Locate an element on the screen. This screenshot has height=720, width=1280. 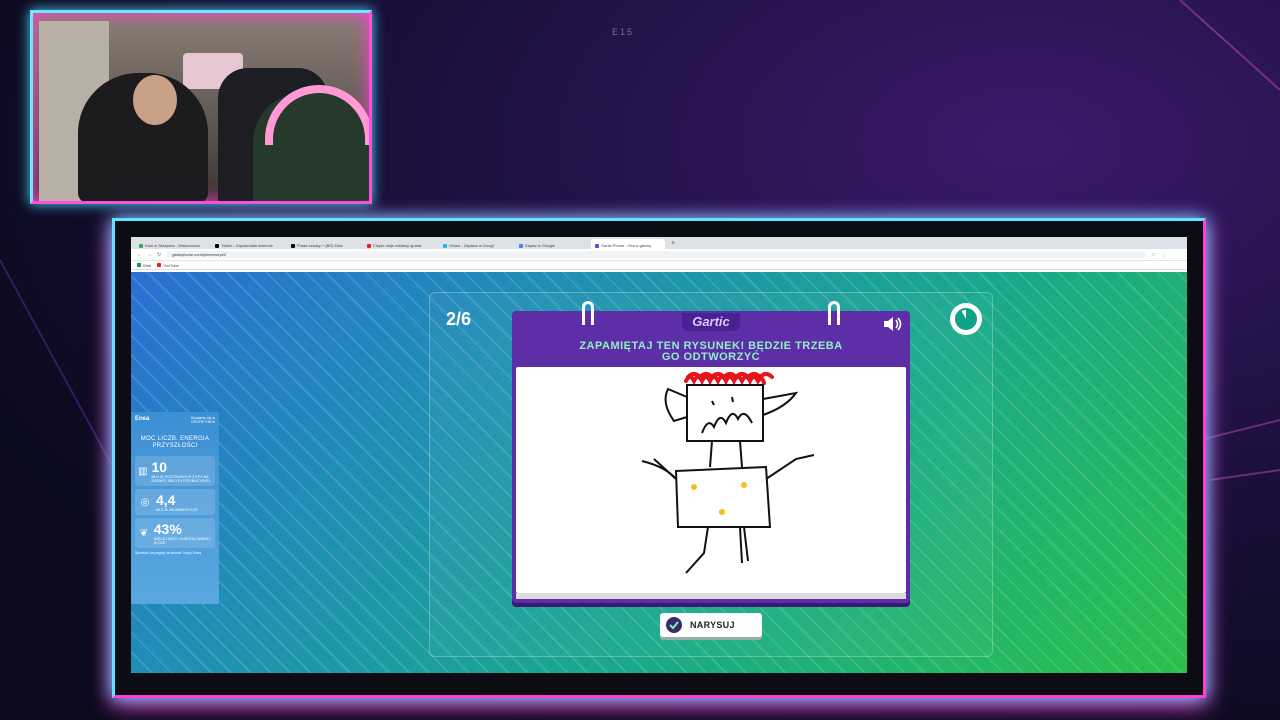
instruction-line: GO ODTWORZYĆ is located at coordinates (711, 357).